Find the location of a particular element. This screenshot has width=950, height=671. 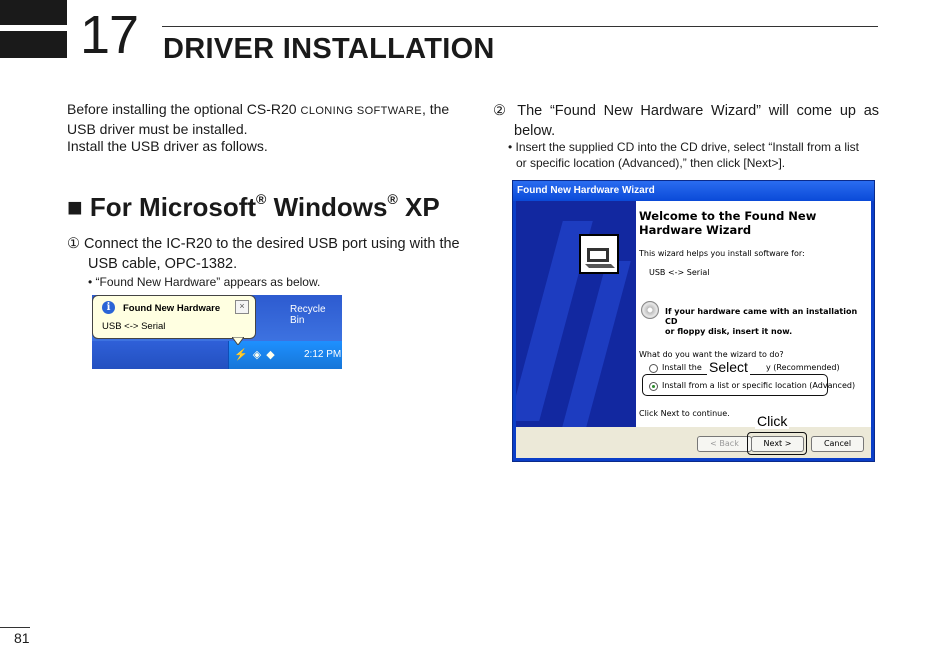

found-new-hardware-balloon: i Found New Hardware USB <-> Serial × is located at coordinates (174, 317).